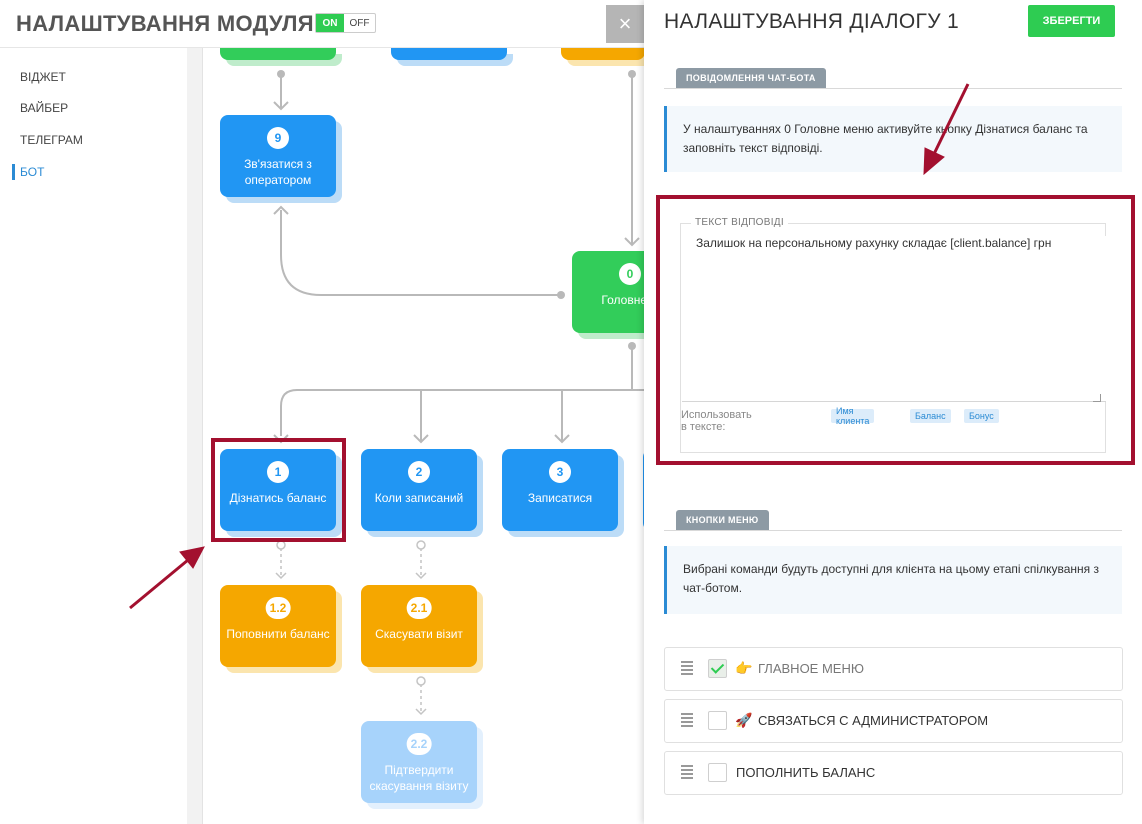  I want to click on active-indicator, so click(13, 172).